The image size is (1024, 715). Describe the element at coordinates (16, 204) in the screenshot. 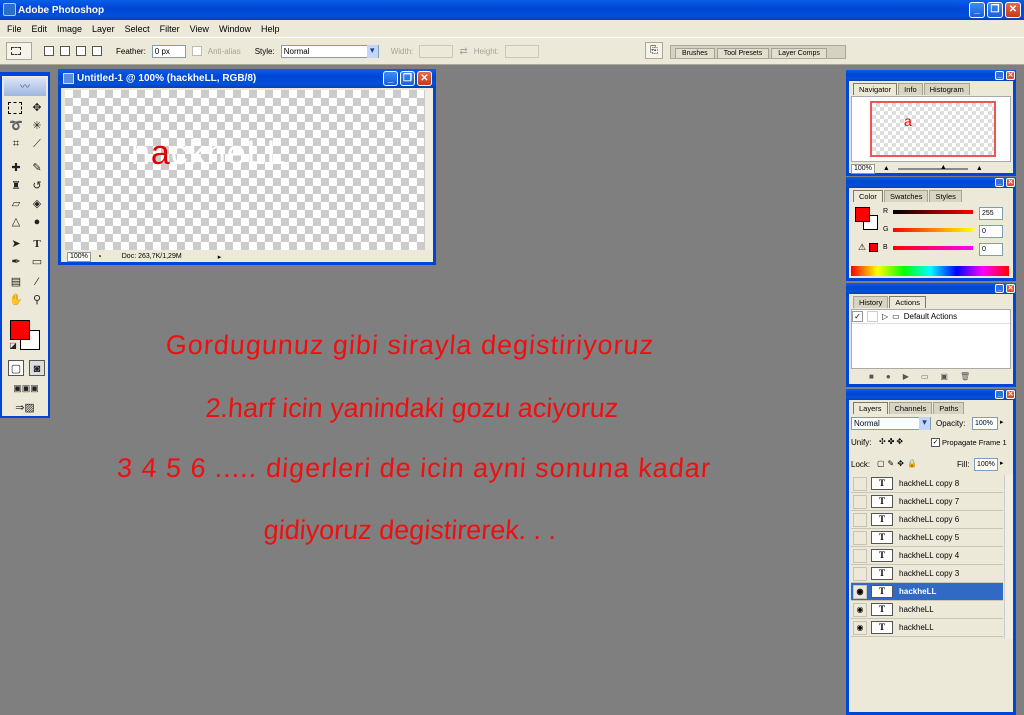

I see `eraser-tool-icon: ▱` at that location.